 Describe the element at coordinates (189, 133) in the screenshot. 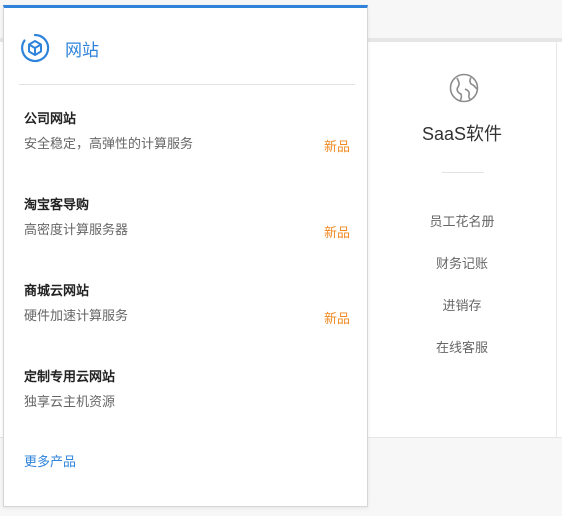

I see `product-company-website: 公司网站 安全稳定，高弹性的计算服务 新品` at that location.